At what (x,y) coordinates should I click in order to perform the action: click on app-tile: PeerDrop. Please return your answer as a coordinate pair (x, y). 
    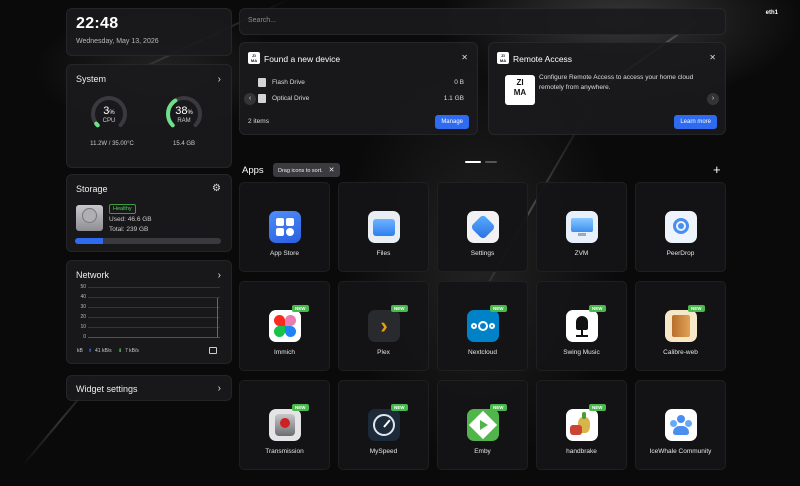
    Looking at the image, I should click on (680, 227).